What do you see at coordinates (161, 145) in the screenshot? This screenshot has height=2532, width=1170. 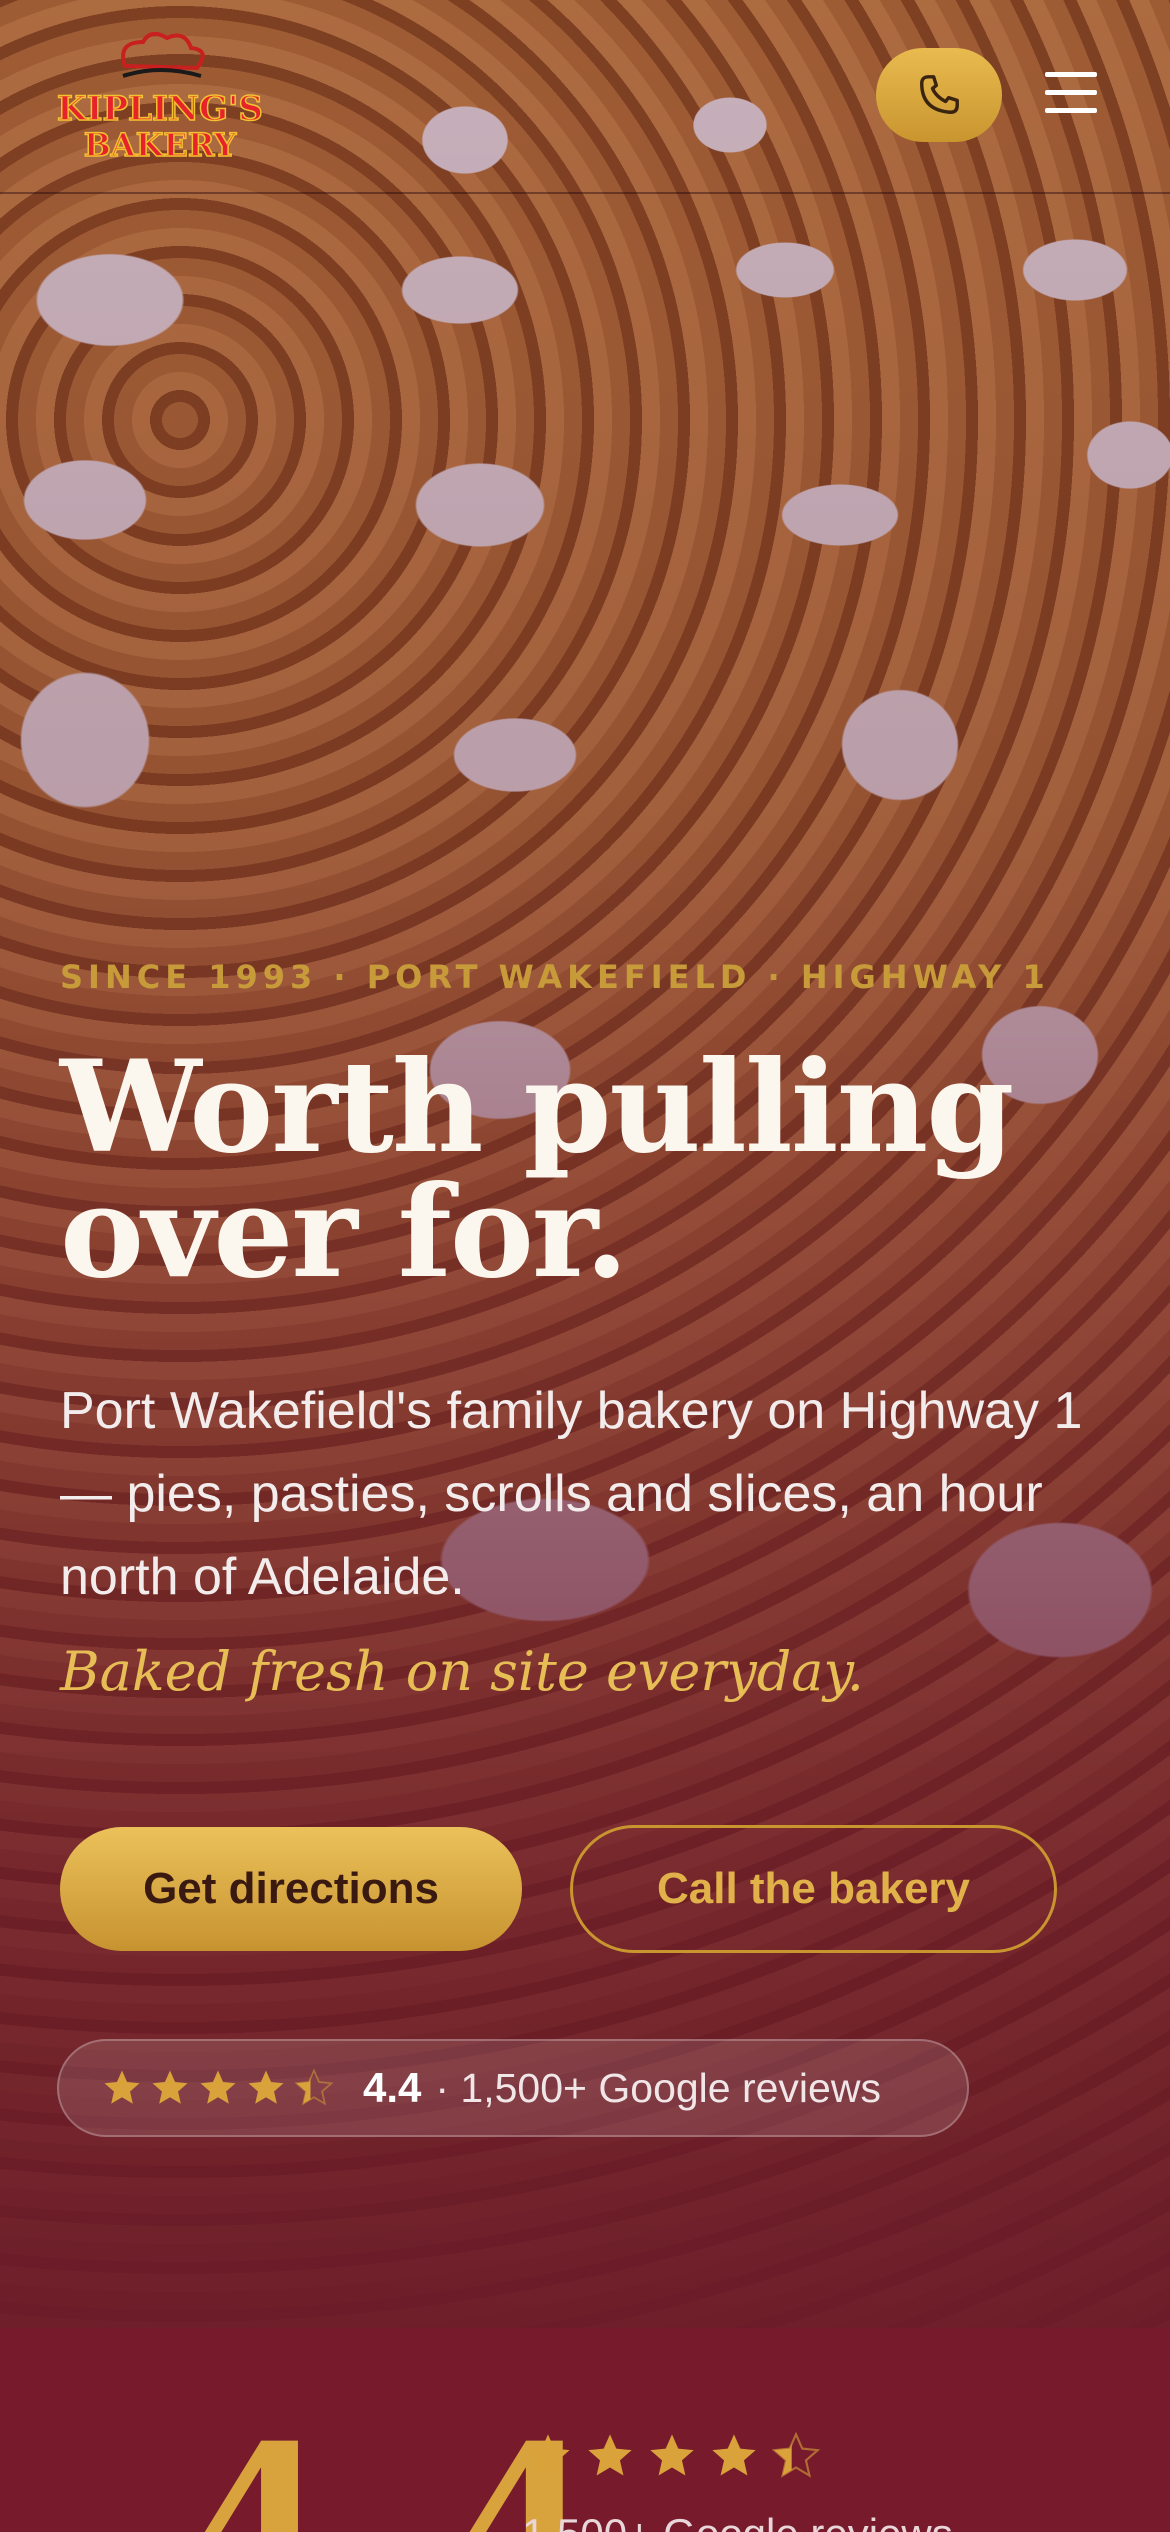 I see `logo-line-2: BAKERY` at bounding box center [161, 145].